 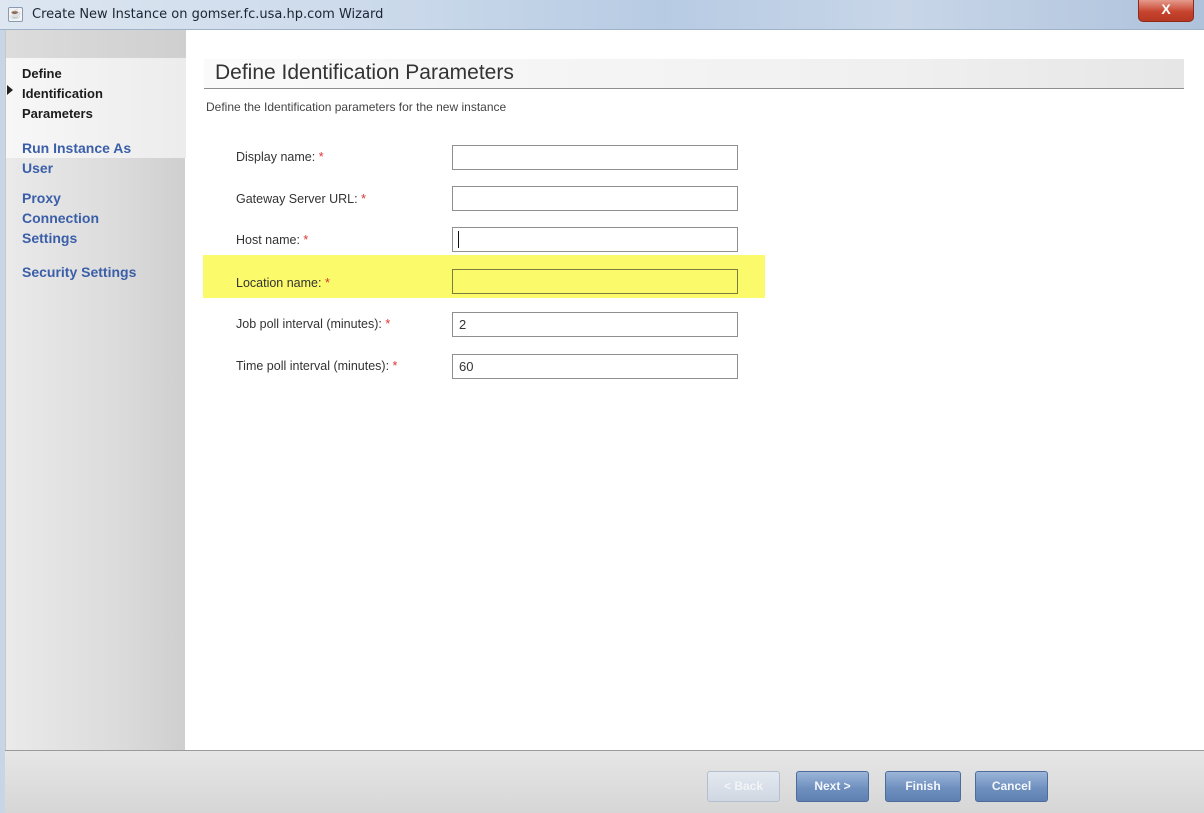 I want to click on time-poll-interval-label: Time poll interval (minutes): *, so click(x=316, y=366).